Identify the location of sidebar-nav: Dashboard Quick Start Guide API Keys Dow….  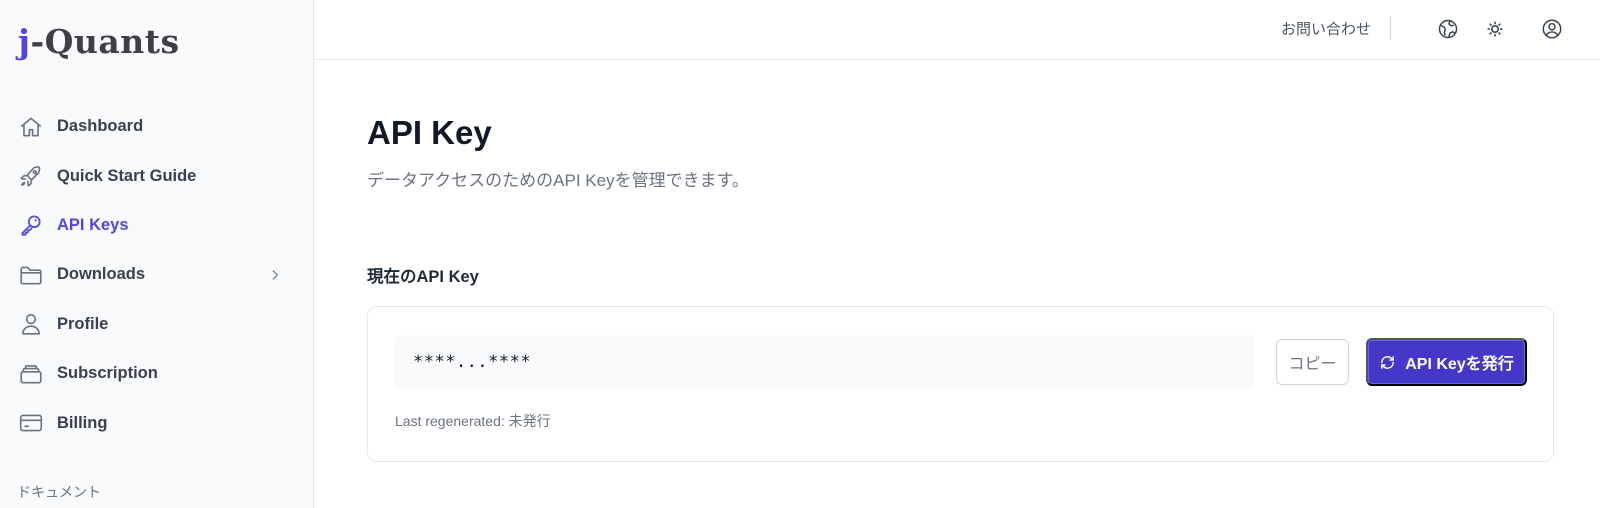
(157, 275).